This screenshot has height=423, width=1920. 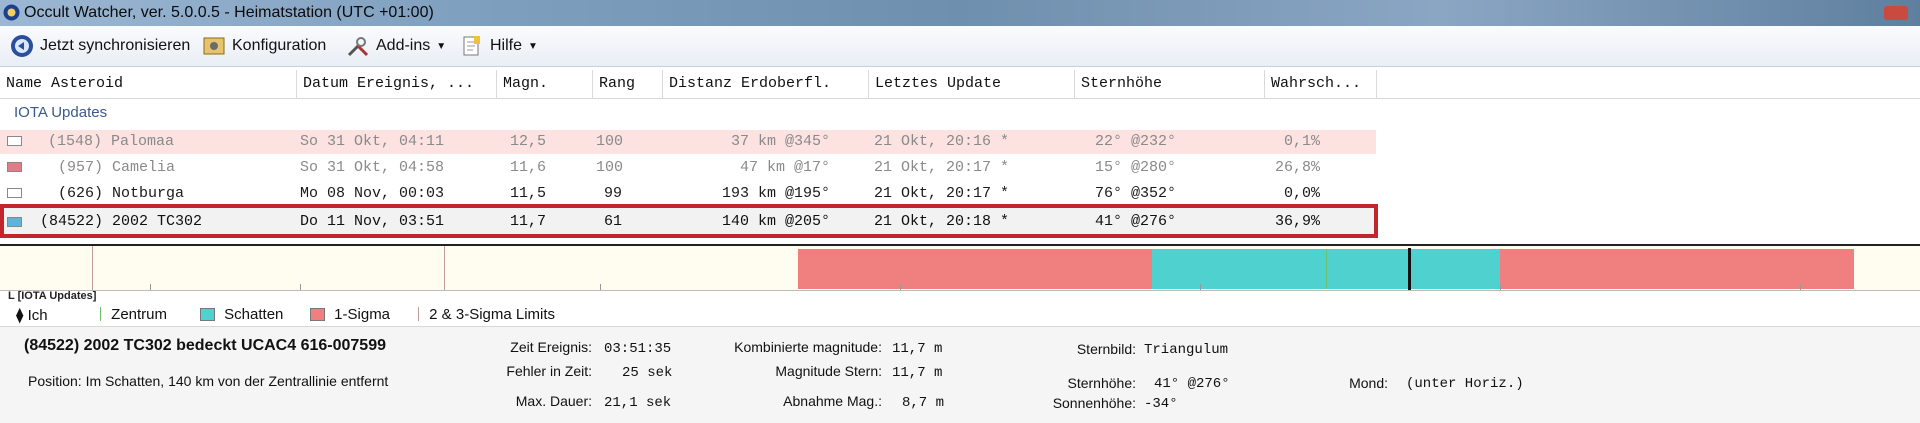 What do you see at coordinates (279, 45) in the screenshot?
I see `config-label: Konfiguration` at bounding box center [279, 45].